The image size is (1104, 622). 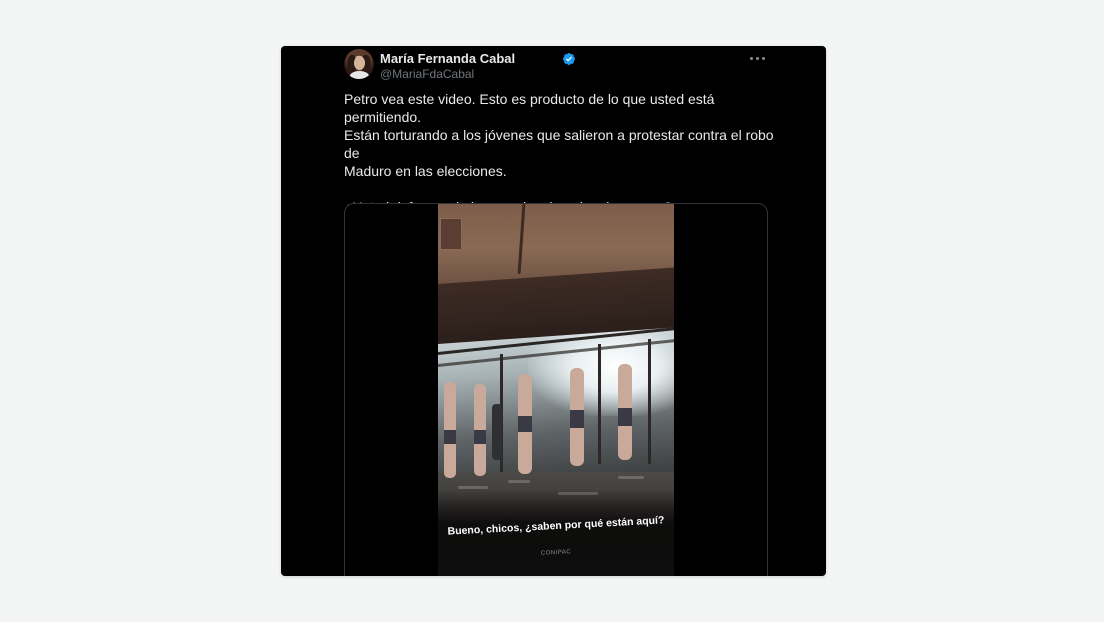 I want to click on avatar, so click(x=359, y=64).